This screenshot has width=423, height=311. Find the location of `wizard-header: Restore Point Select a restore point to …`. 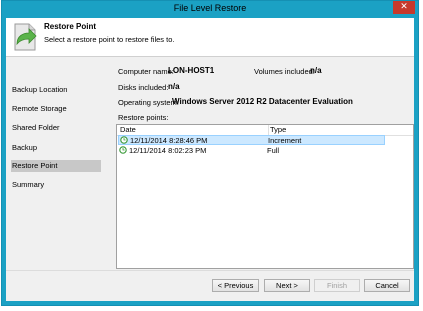

wizard-header: Restore Point Select a restore point to … is located at coordinates (210, 37).